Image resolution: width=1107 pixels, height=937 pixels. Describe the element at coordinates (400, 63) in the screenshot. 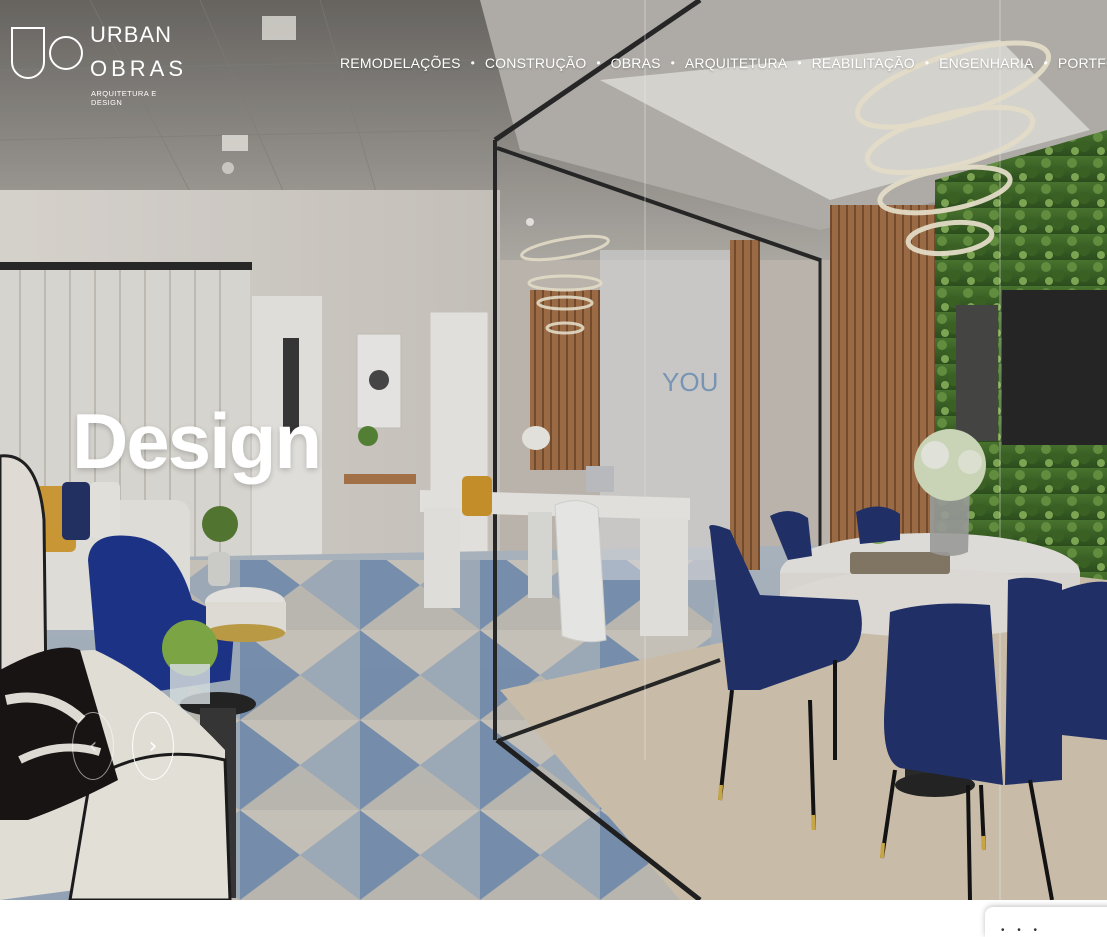

I see `nav-item-remodelacoes: REMODELAÇÕES` at that location.